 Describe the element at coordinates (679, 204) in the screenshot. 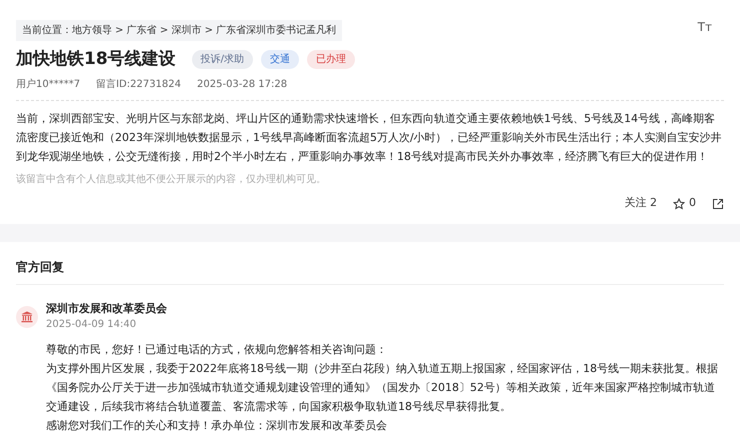

I see `star-icon` at that location.